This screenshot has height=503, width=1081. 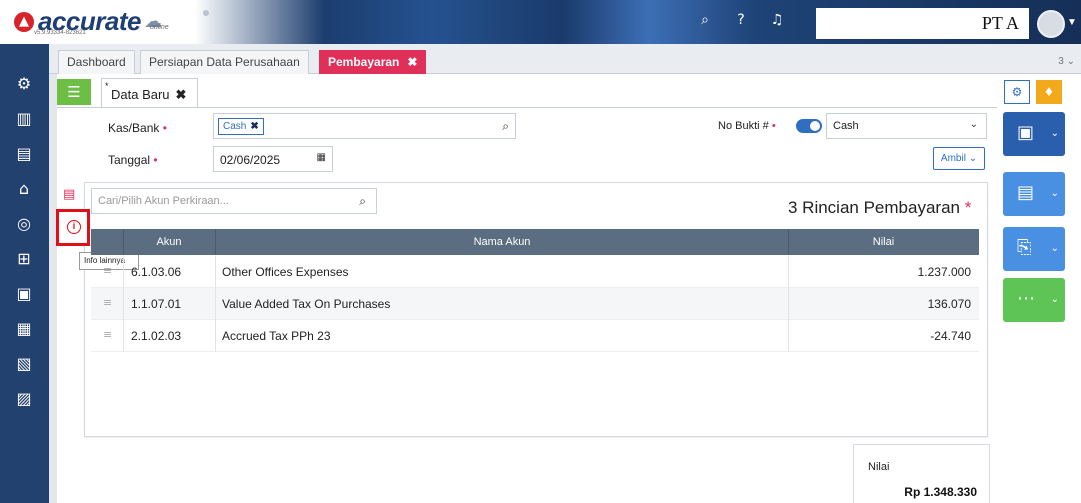 I want to click on document-button: ▤ ⌄, so click(x=1034, y=194).